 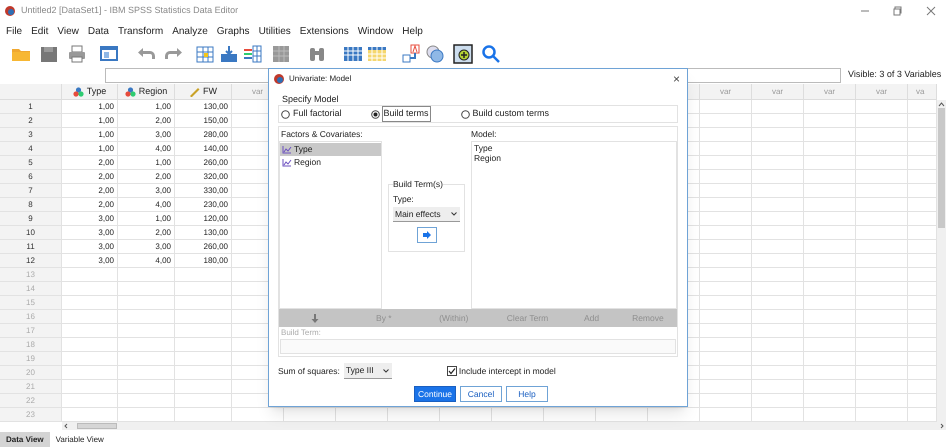 What do you see at coordinates (203, 261) in the screenshot?
I see `table-cell: 180,00` at bounding box center [203, 261].